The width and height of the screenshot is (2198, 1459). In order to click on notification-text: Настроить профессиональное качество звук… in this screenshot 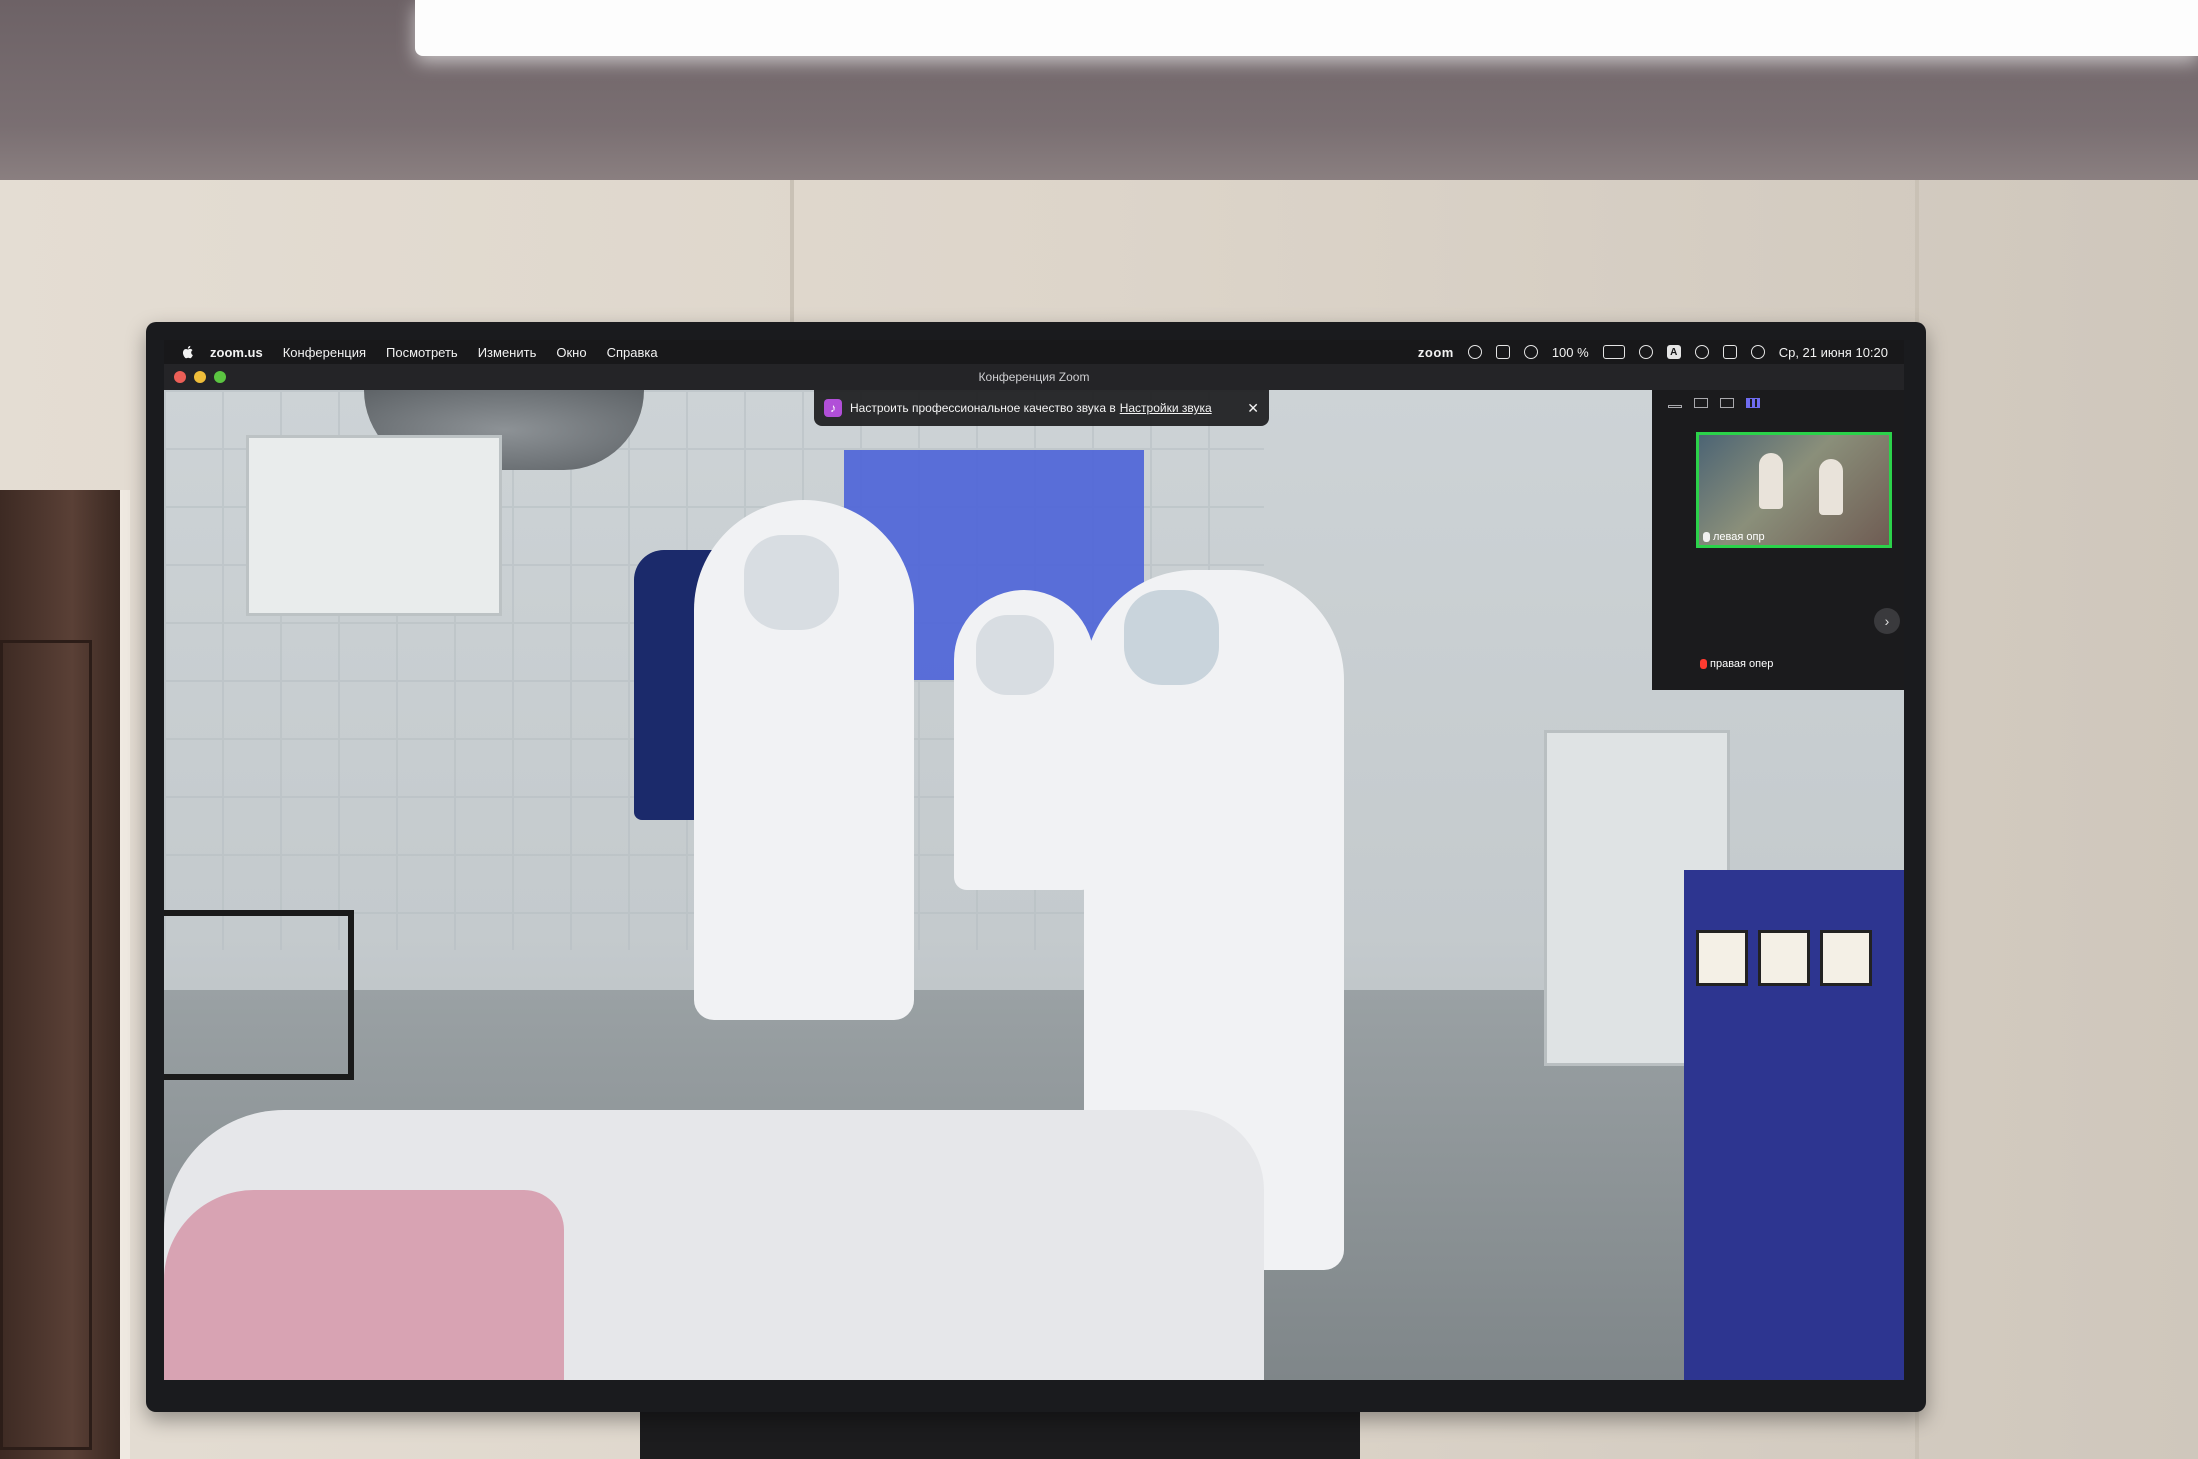, I will do `click(983, 408)`.